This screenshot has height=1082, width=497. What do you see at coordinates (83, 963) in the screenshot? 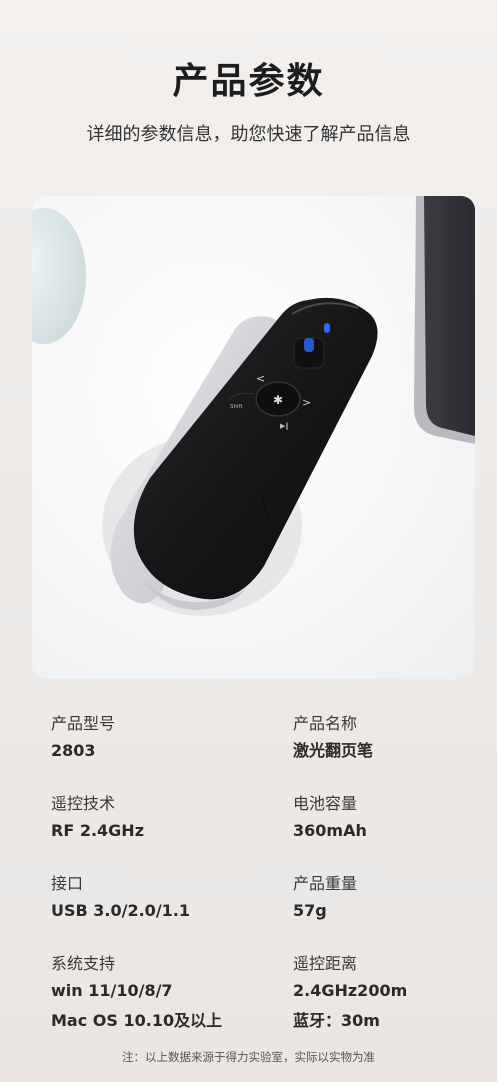
I see `spec-label: 系统支持` at bounding box center [83, 963].